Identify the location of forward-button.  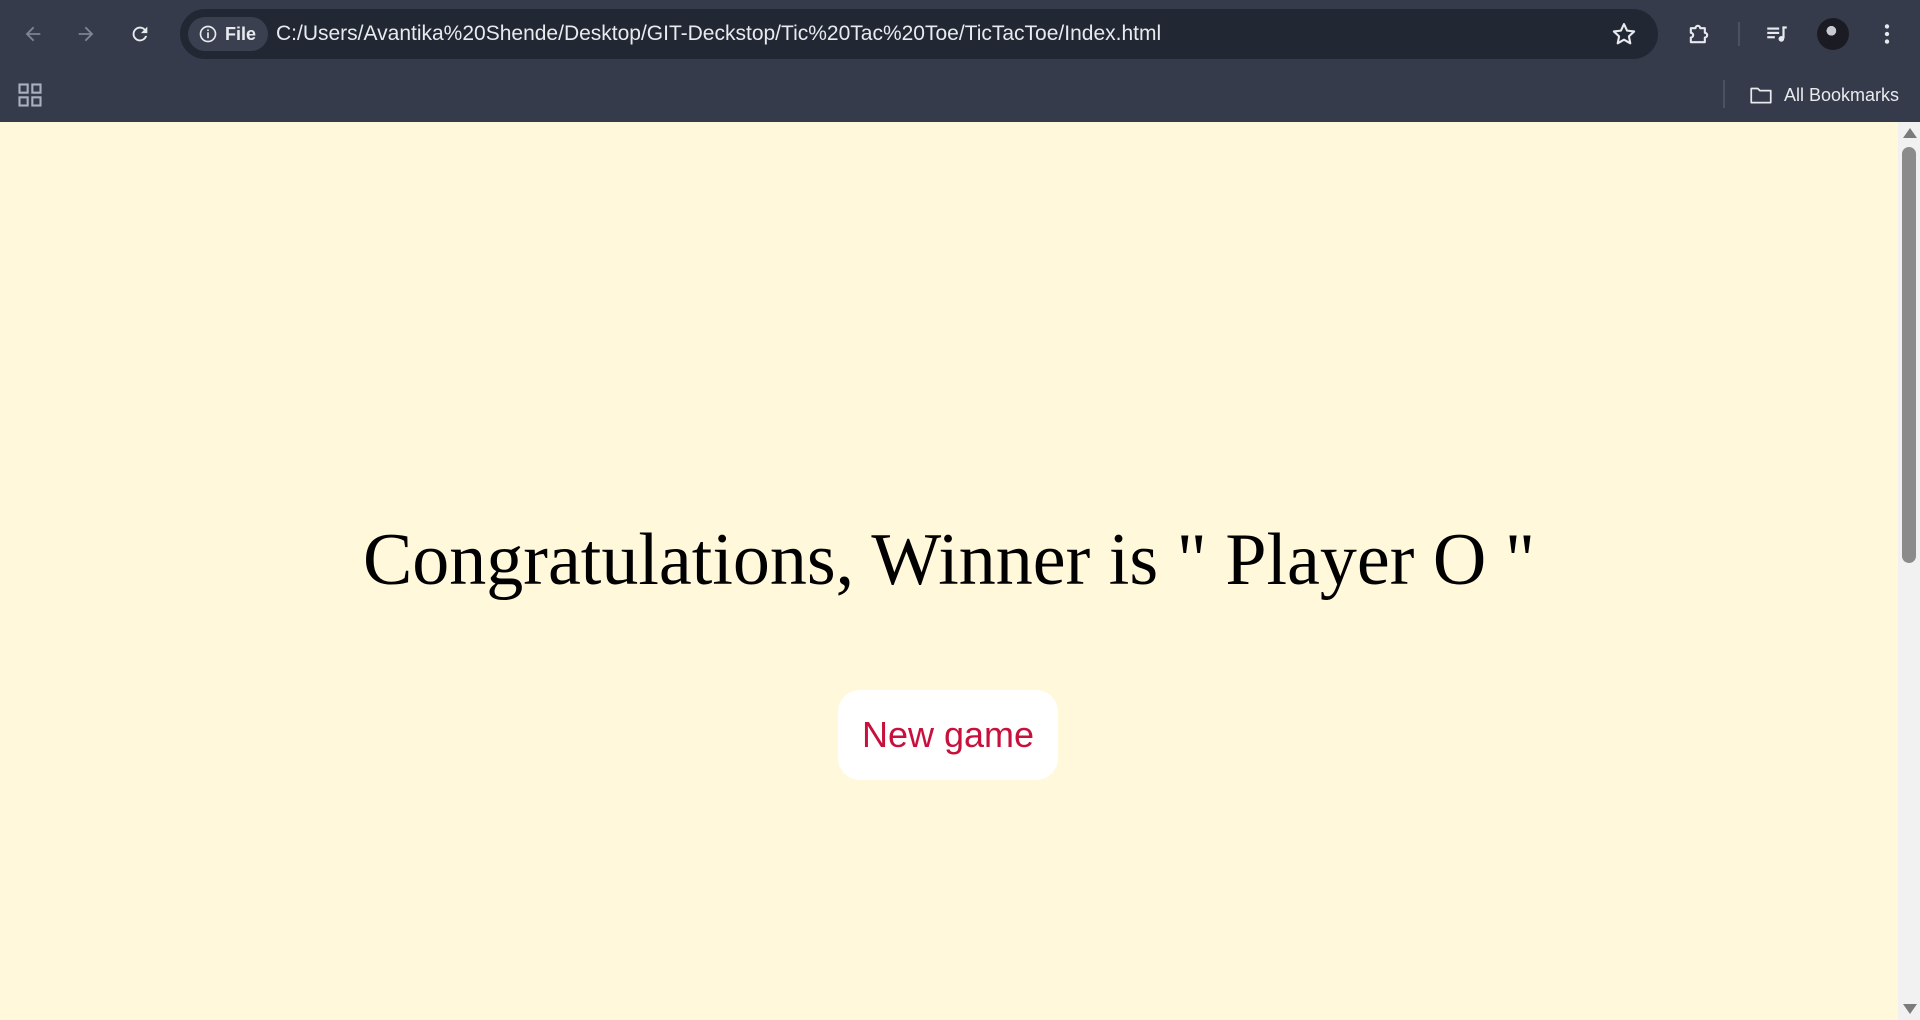
(86, 34).